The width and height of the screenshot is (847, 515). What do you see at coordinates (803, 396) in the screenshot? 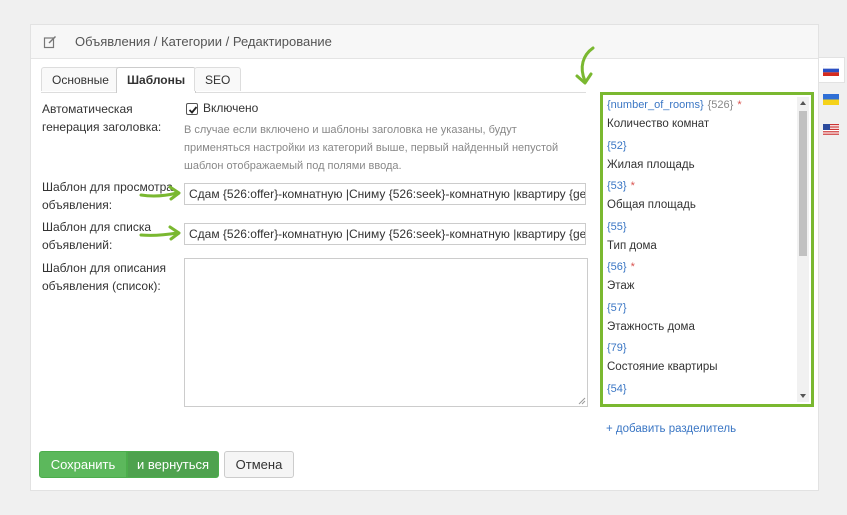
I see `scroll-down-icon` at bounding box center [803, 396].